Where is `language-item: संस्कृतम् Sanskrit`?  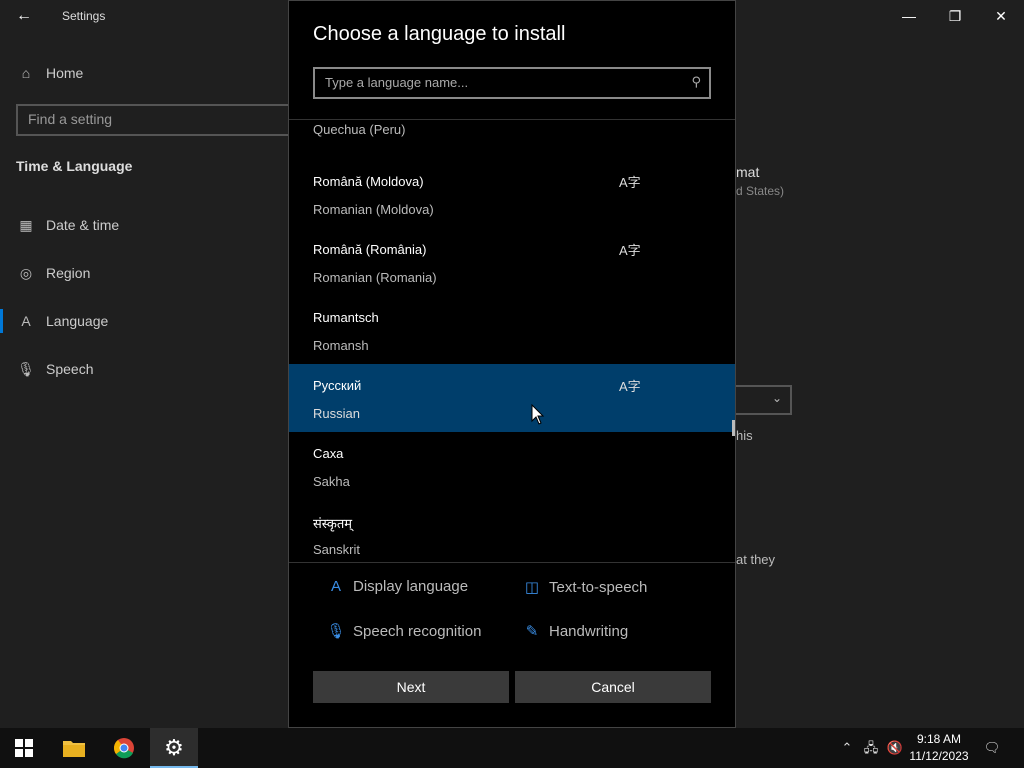 language-item: संस्कृतम् Sanskrit is located at coordinates (512, 531).